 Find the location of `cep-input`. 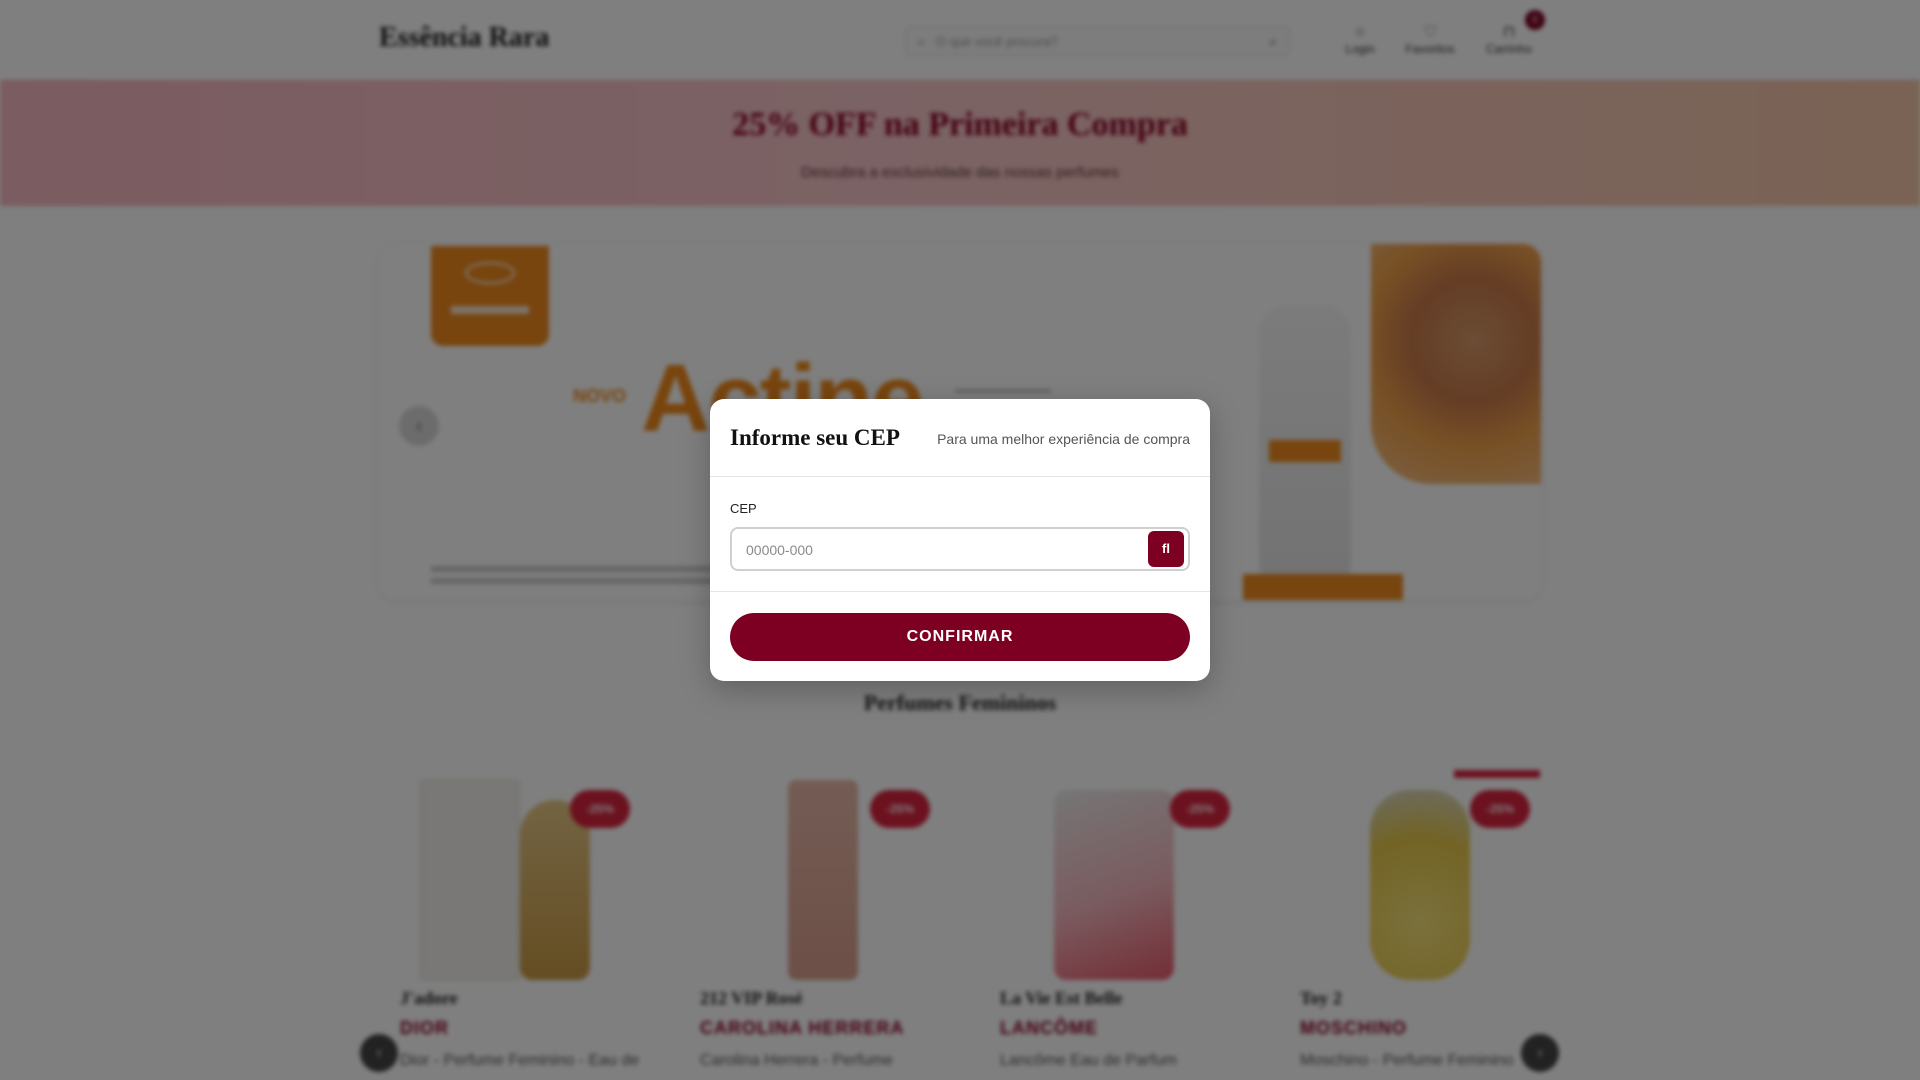

cep-input is located at coordinates (936, 550).